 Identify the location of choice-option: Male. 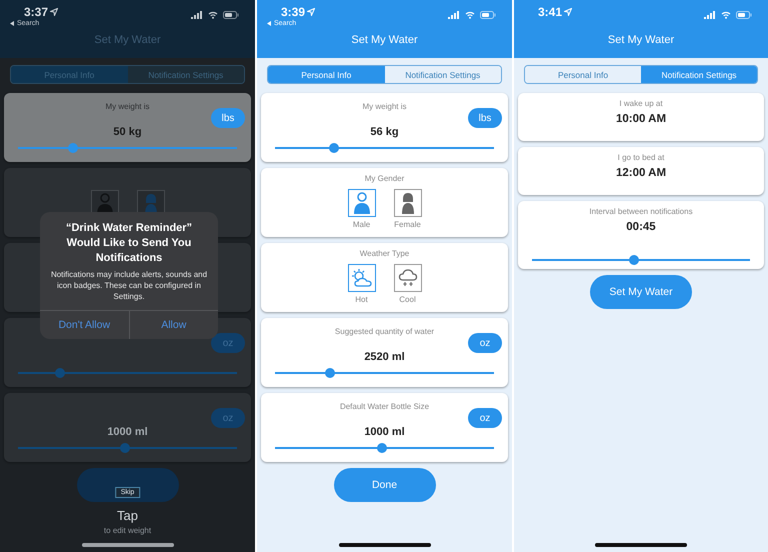
(362, 209).